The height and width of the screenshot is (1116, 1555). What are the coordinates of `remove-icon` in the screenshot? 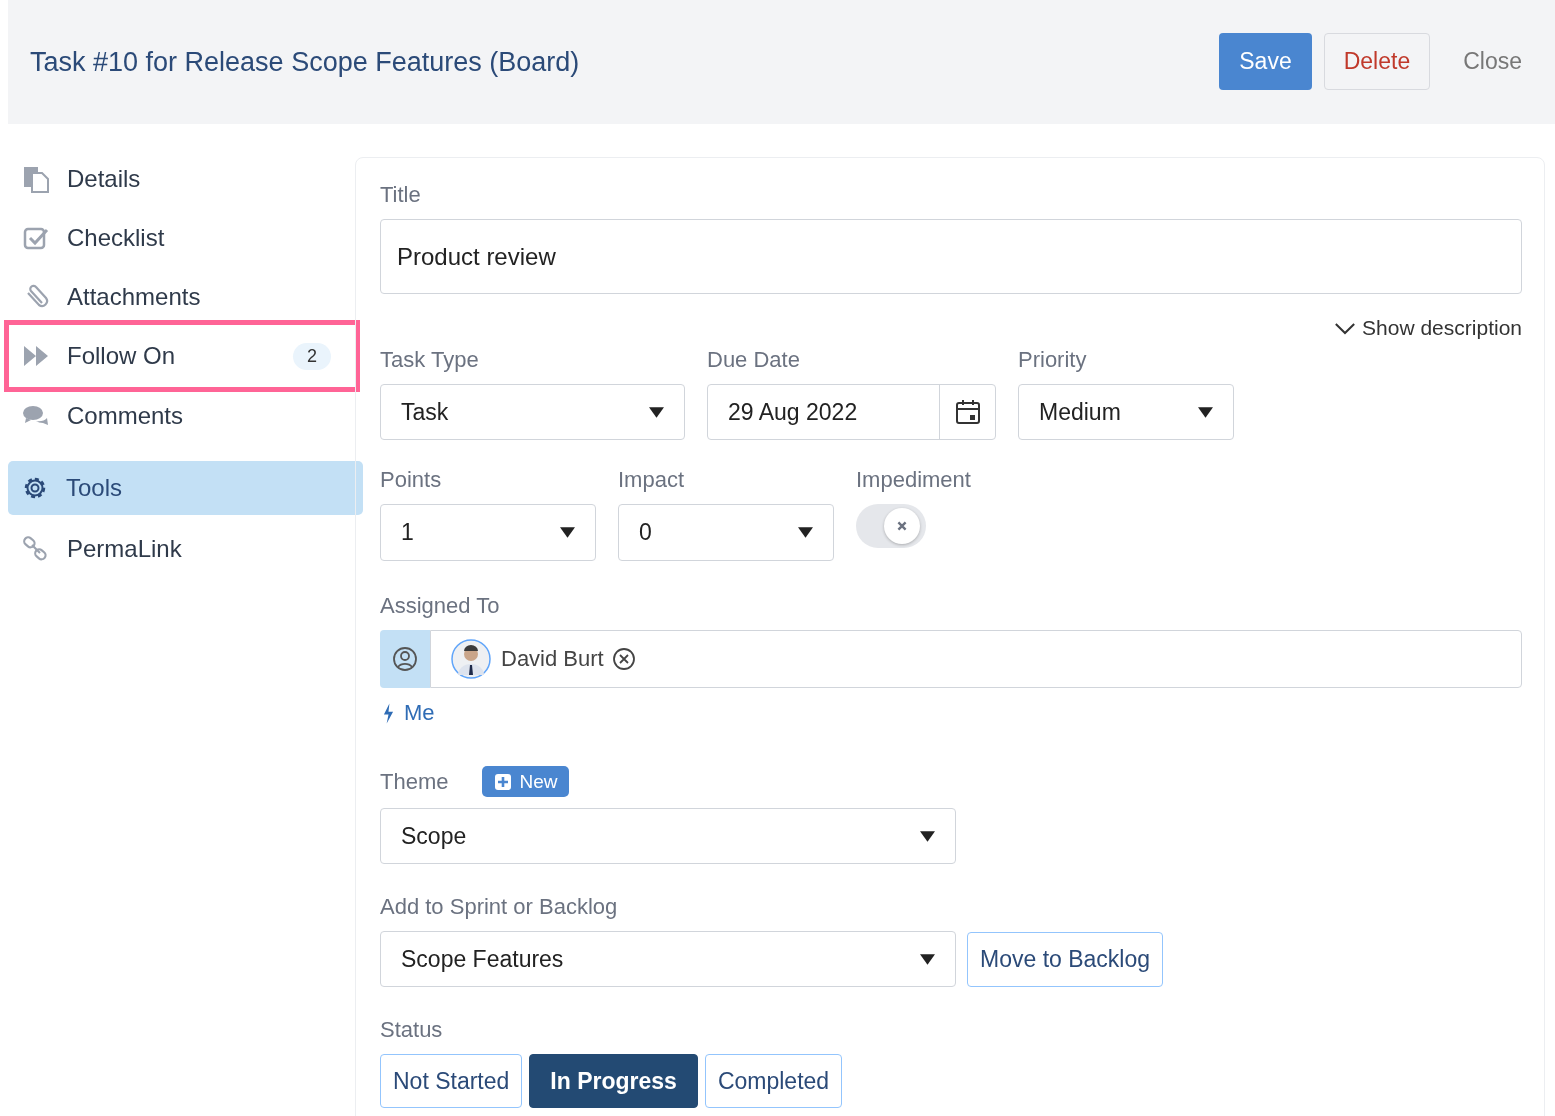 It's located at (623, 659).